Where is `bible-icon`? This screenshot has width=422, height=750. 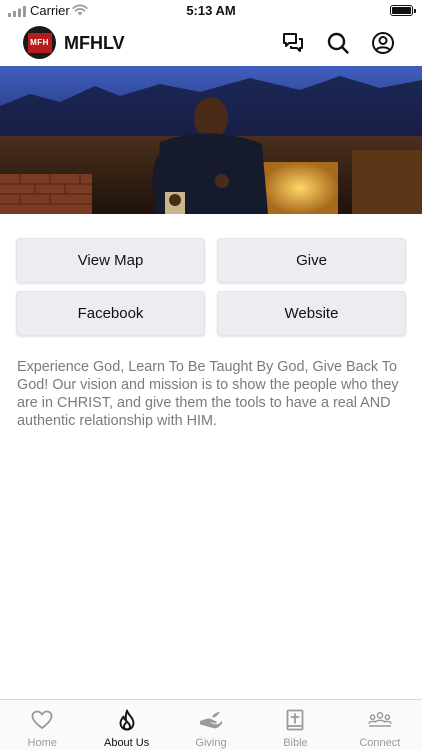 bible-icon is located at coordinates (295, 720).